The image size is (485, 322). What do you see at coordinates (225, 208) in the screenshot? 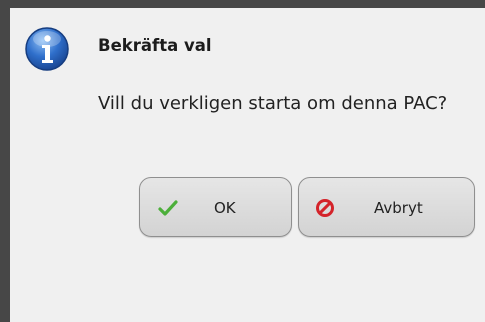
I see `ok-button-label: OK` at bounding box center [225, 208].